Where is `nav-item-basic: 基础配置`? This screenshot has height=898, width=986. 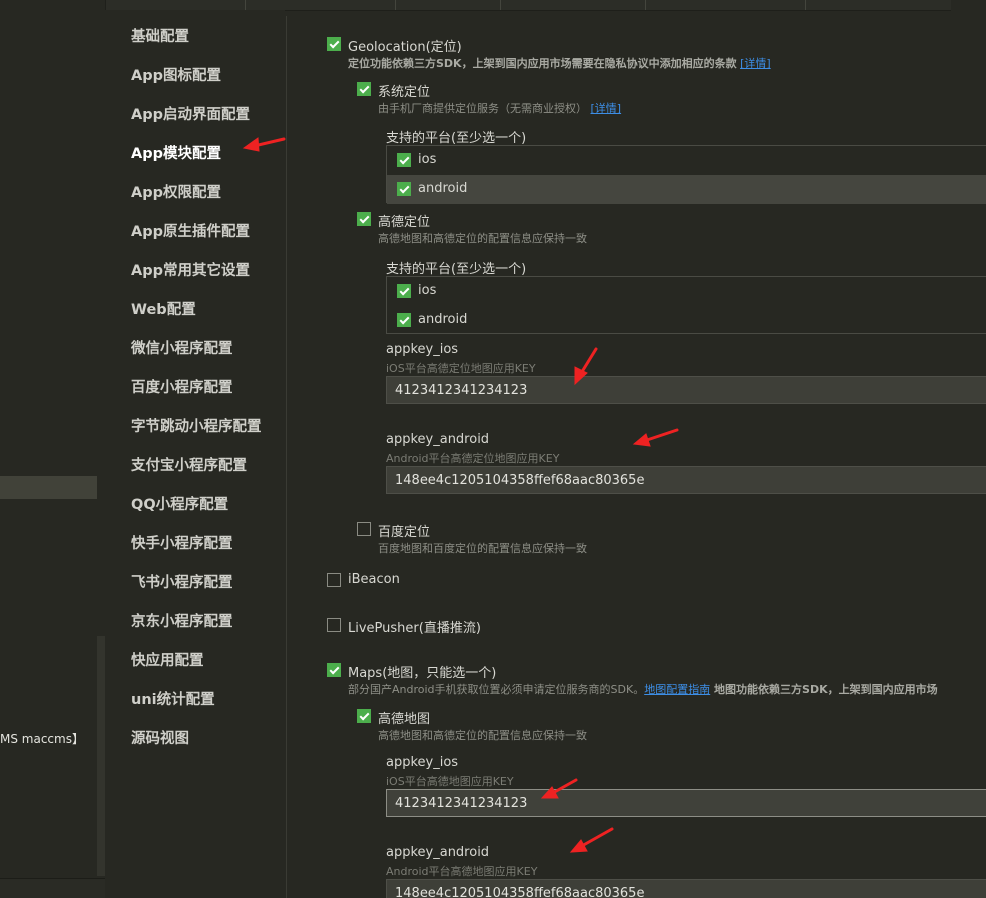 nav-item-basic: 基础配置 is located at coordinates (160, 35).